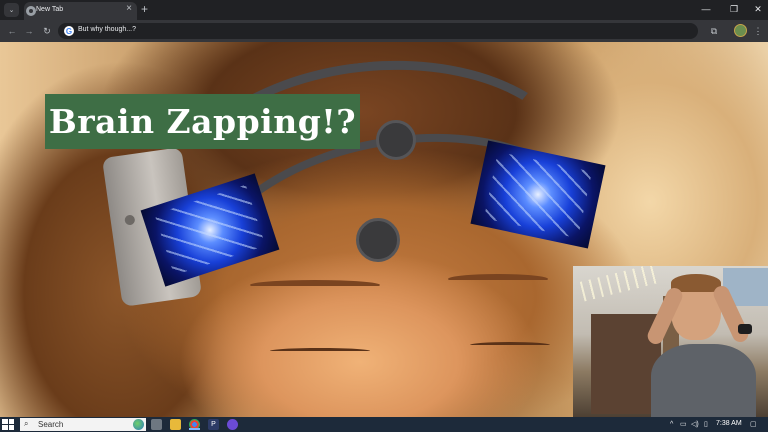  Describe the element at coordinates (729, 423) in the screenshot. I see `taskbar-clock: 7:38 AM` at that location.